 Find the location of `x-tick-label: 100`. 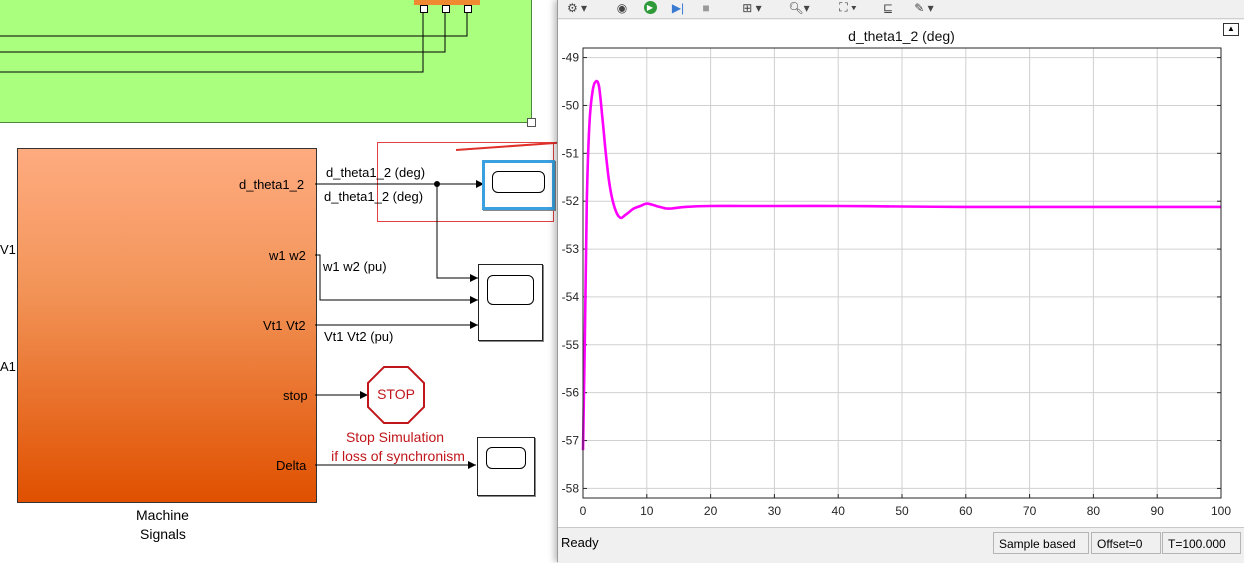

x-tick-label: 100 is located at coordinates (1221, 511).